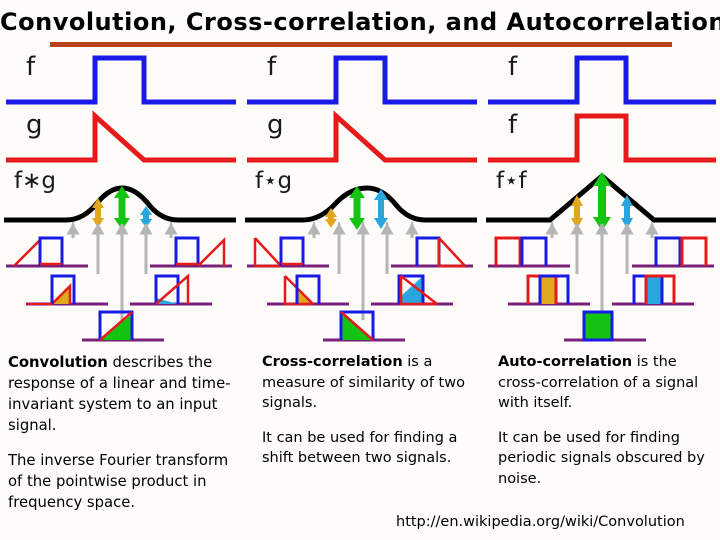 This screenshot has height=540, width=720. I want to click on term-convolution: Convolution, so click(58, 362).